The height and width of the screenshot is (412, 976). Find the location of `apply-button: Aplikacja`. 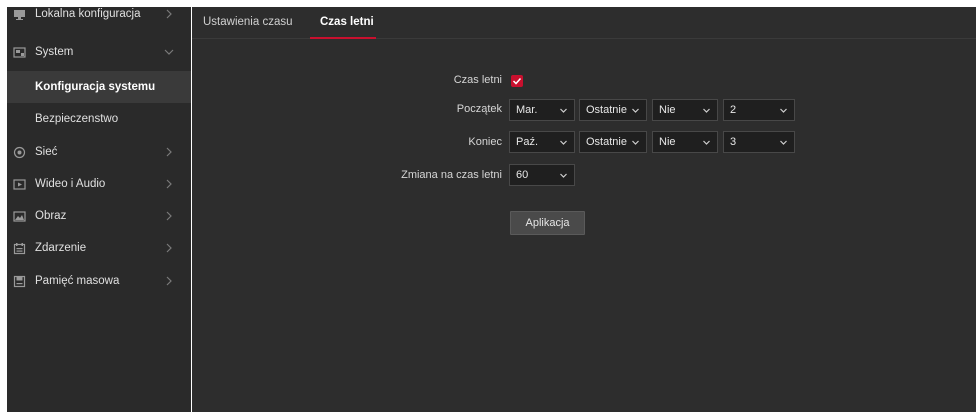

apply-button: Aplikacja is located at coordinates (547, 223).